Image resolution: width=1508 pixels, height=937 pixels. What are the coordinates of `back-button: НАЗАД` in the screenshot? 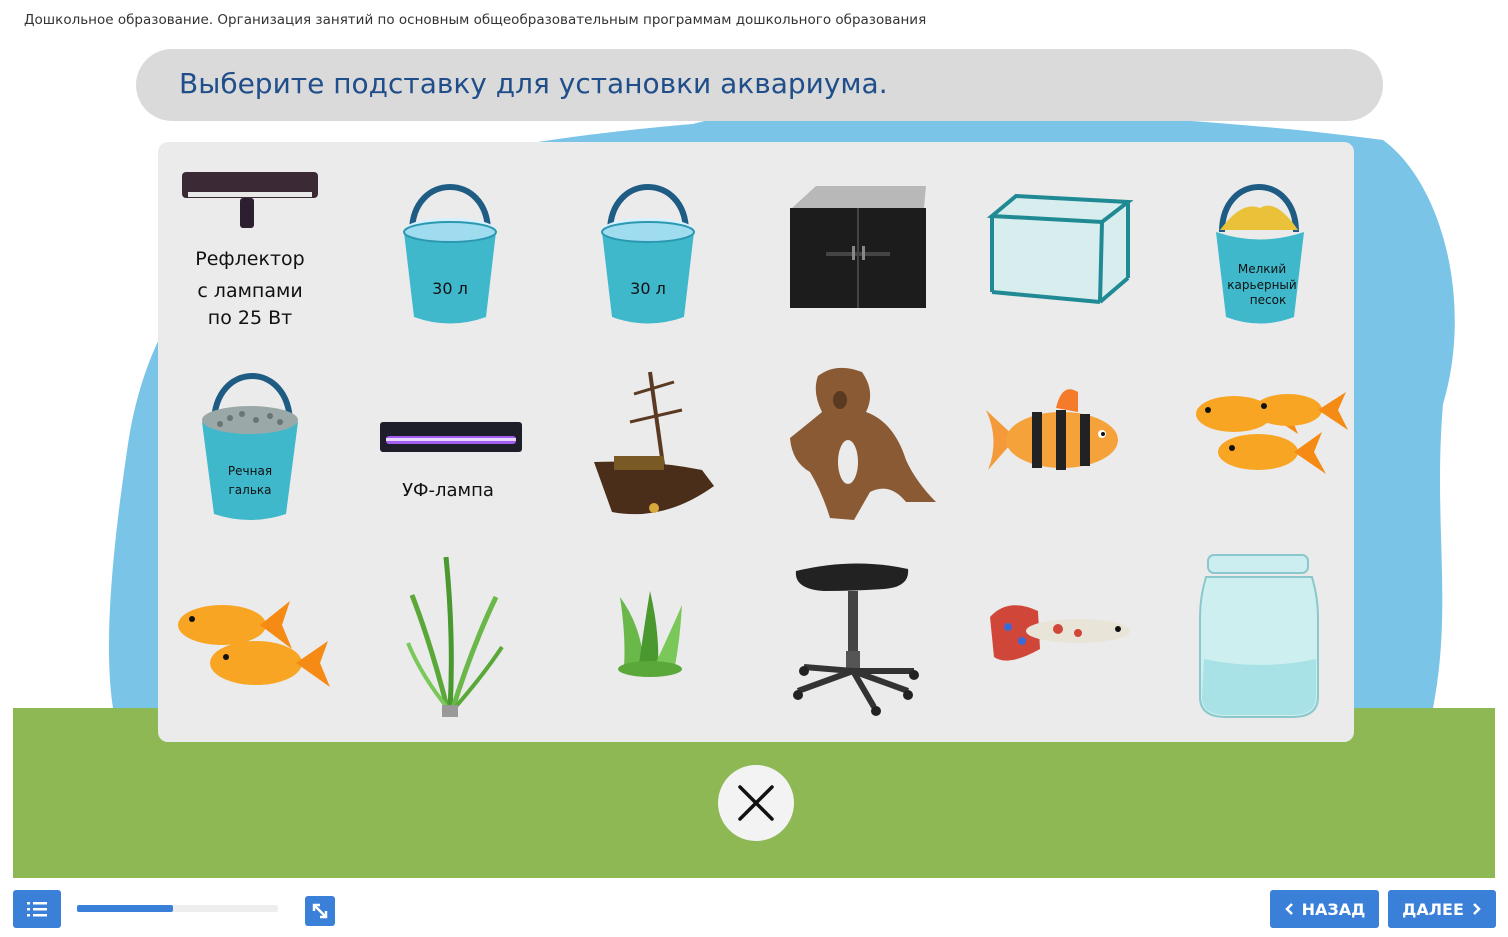 It's located at (1324, 909).